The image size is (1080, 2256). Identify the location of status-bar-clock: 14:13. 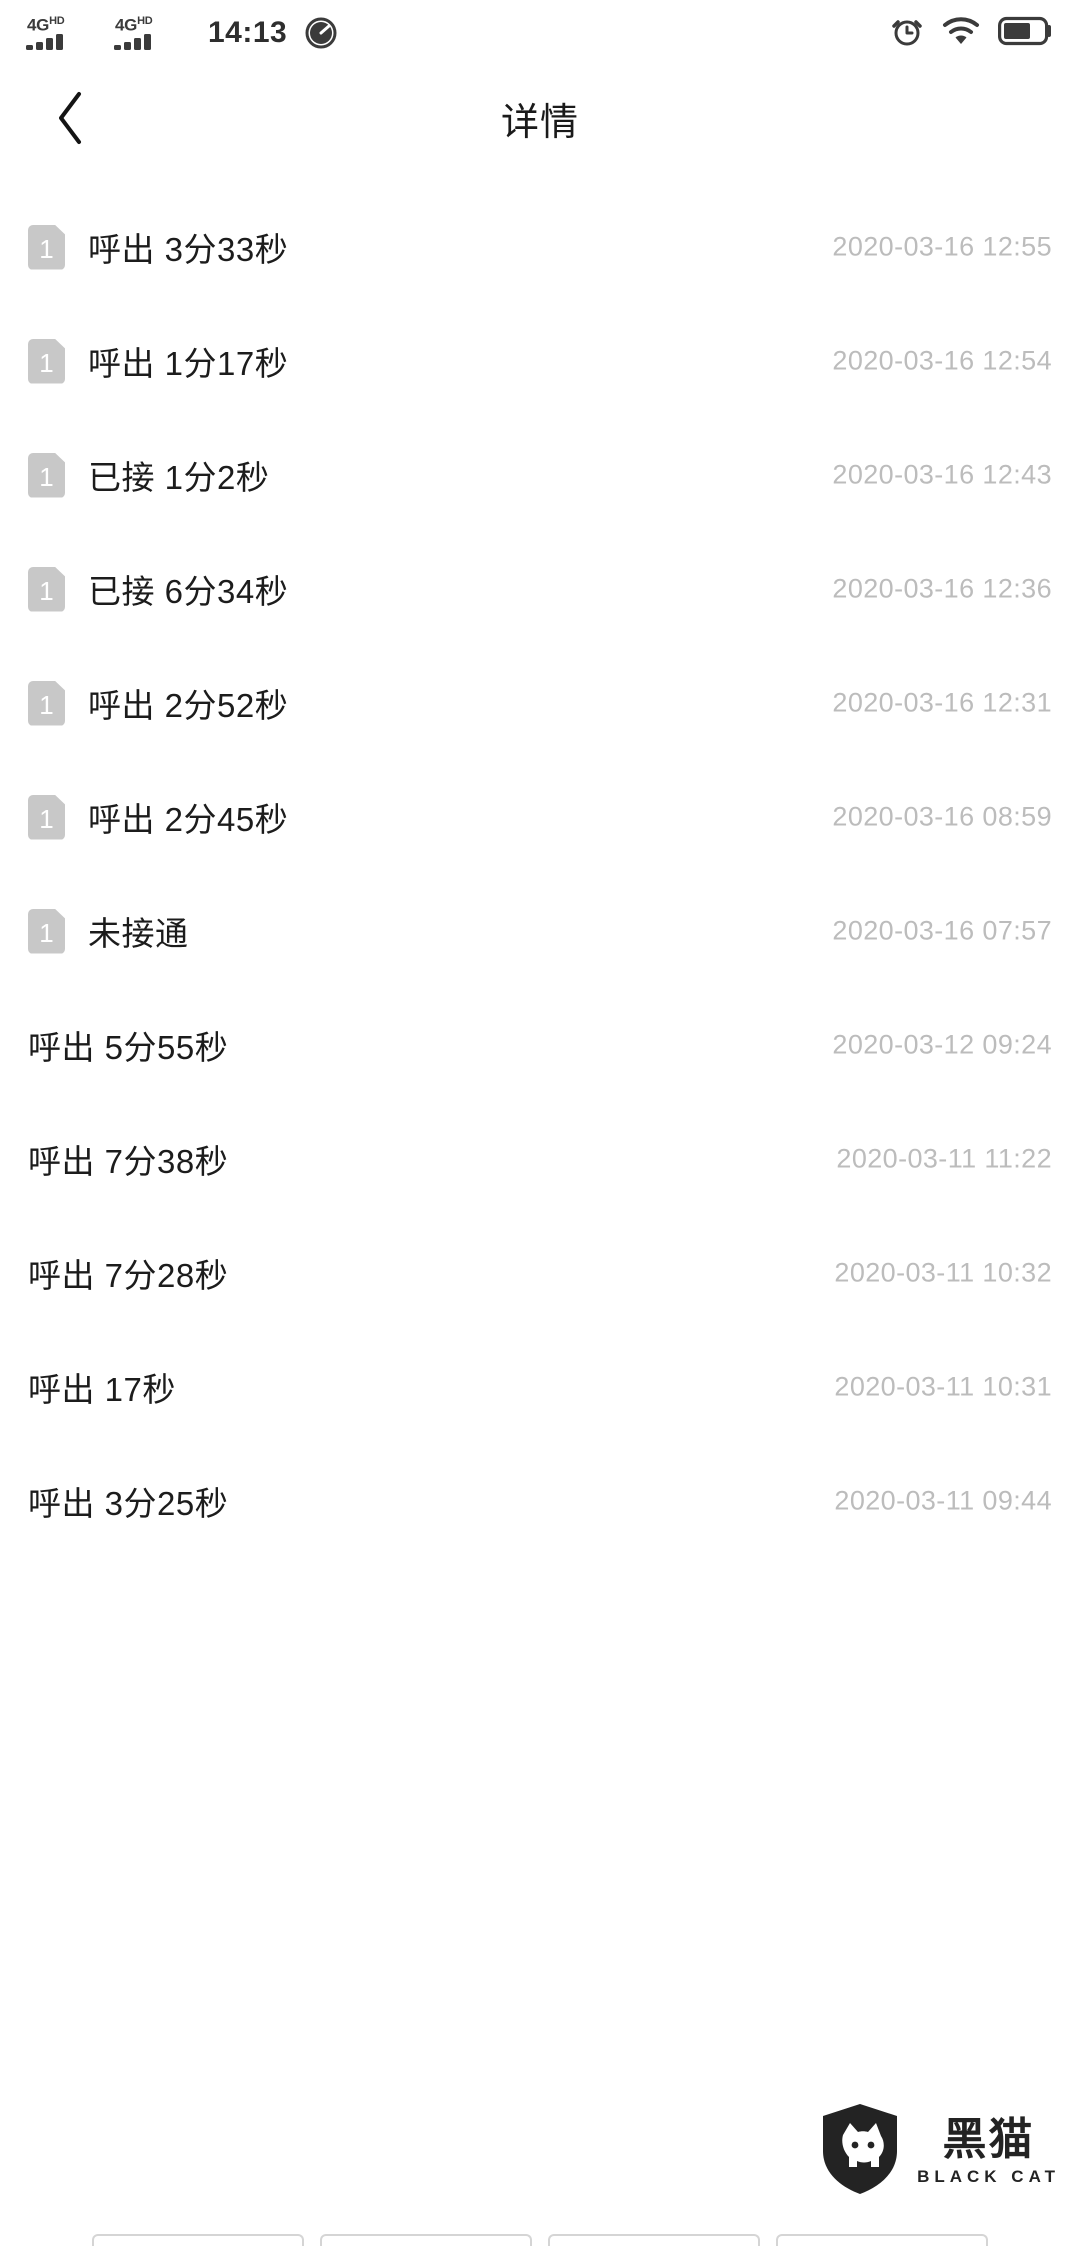
(248, 32).